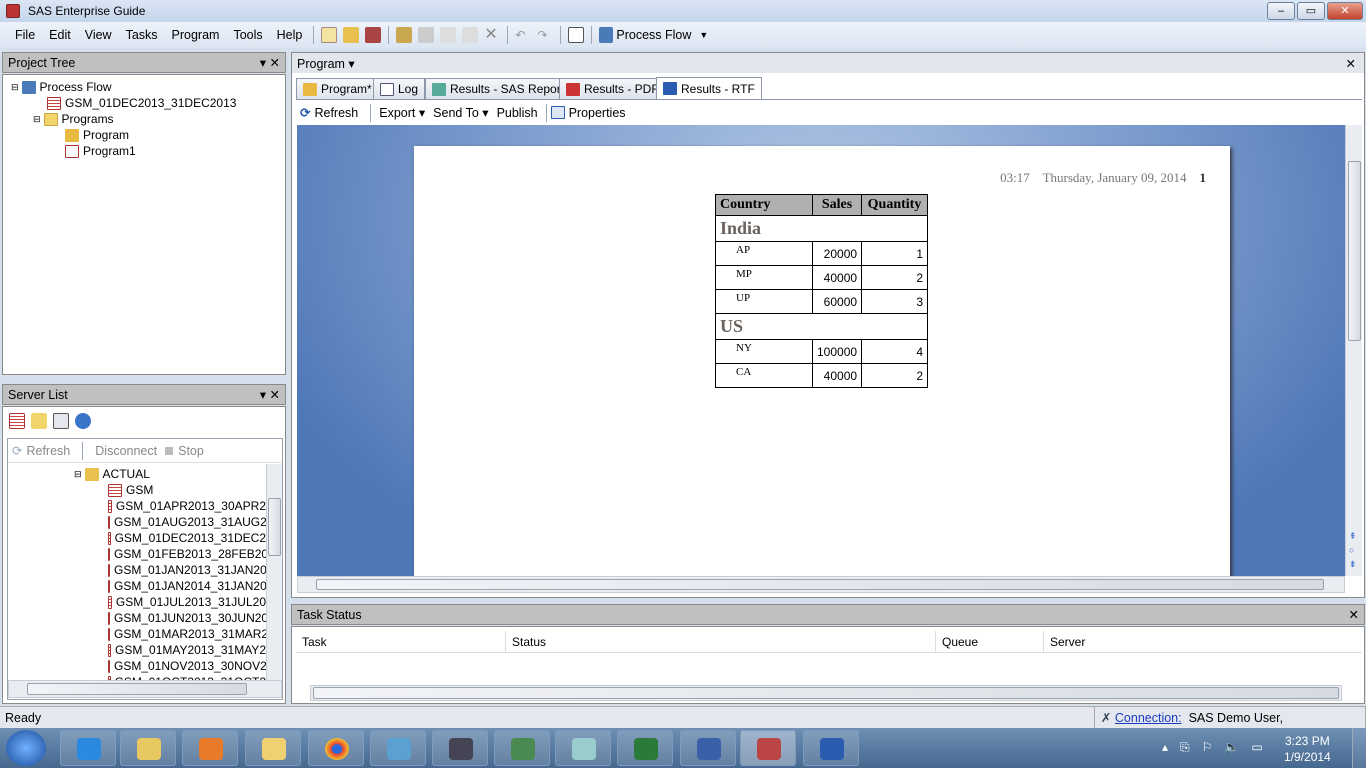  What do you see at coordinates (546, 112) in the screenshot?
I see `separator` at bounding box center [546, 112].